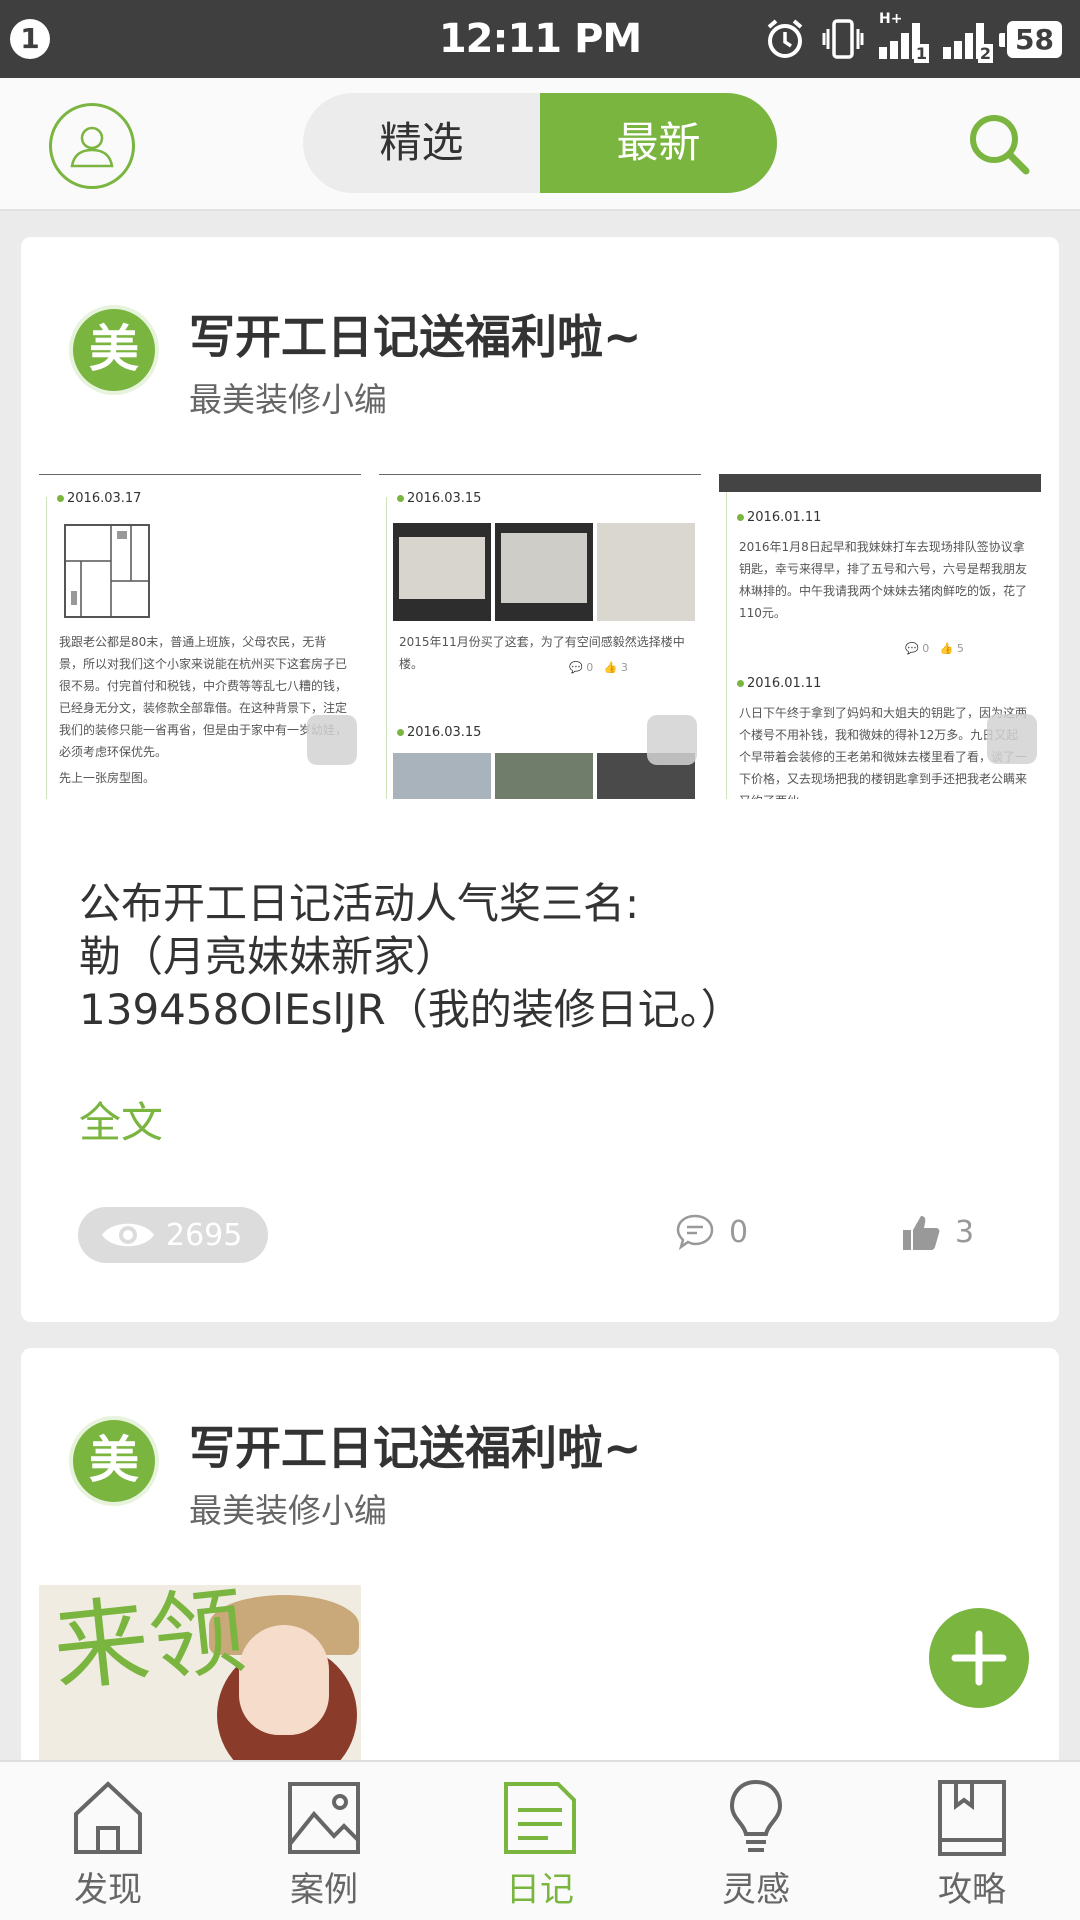 The width and height of the screenshot is (1080, 1920). Describe the element at coordinates (421, 143) in the screenshot. I see `tab-featured: 精选` at that location.